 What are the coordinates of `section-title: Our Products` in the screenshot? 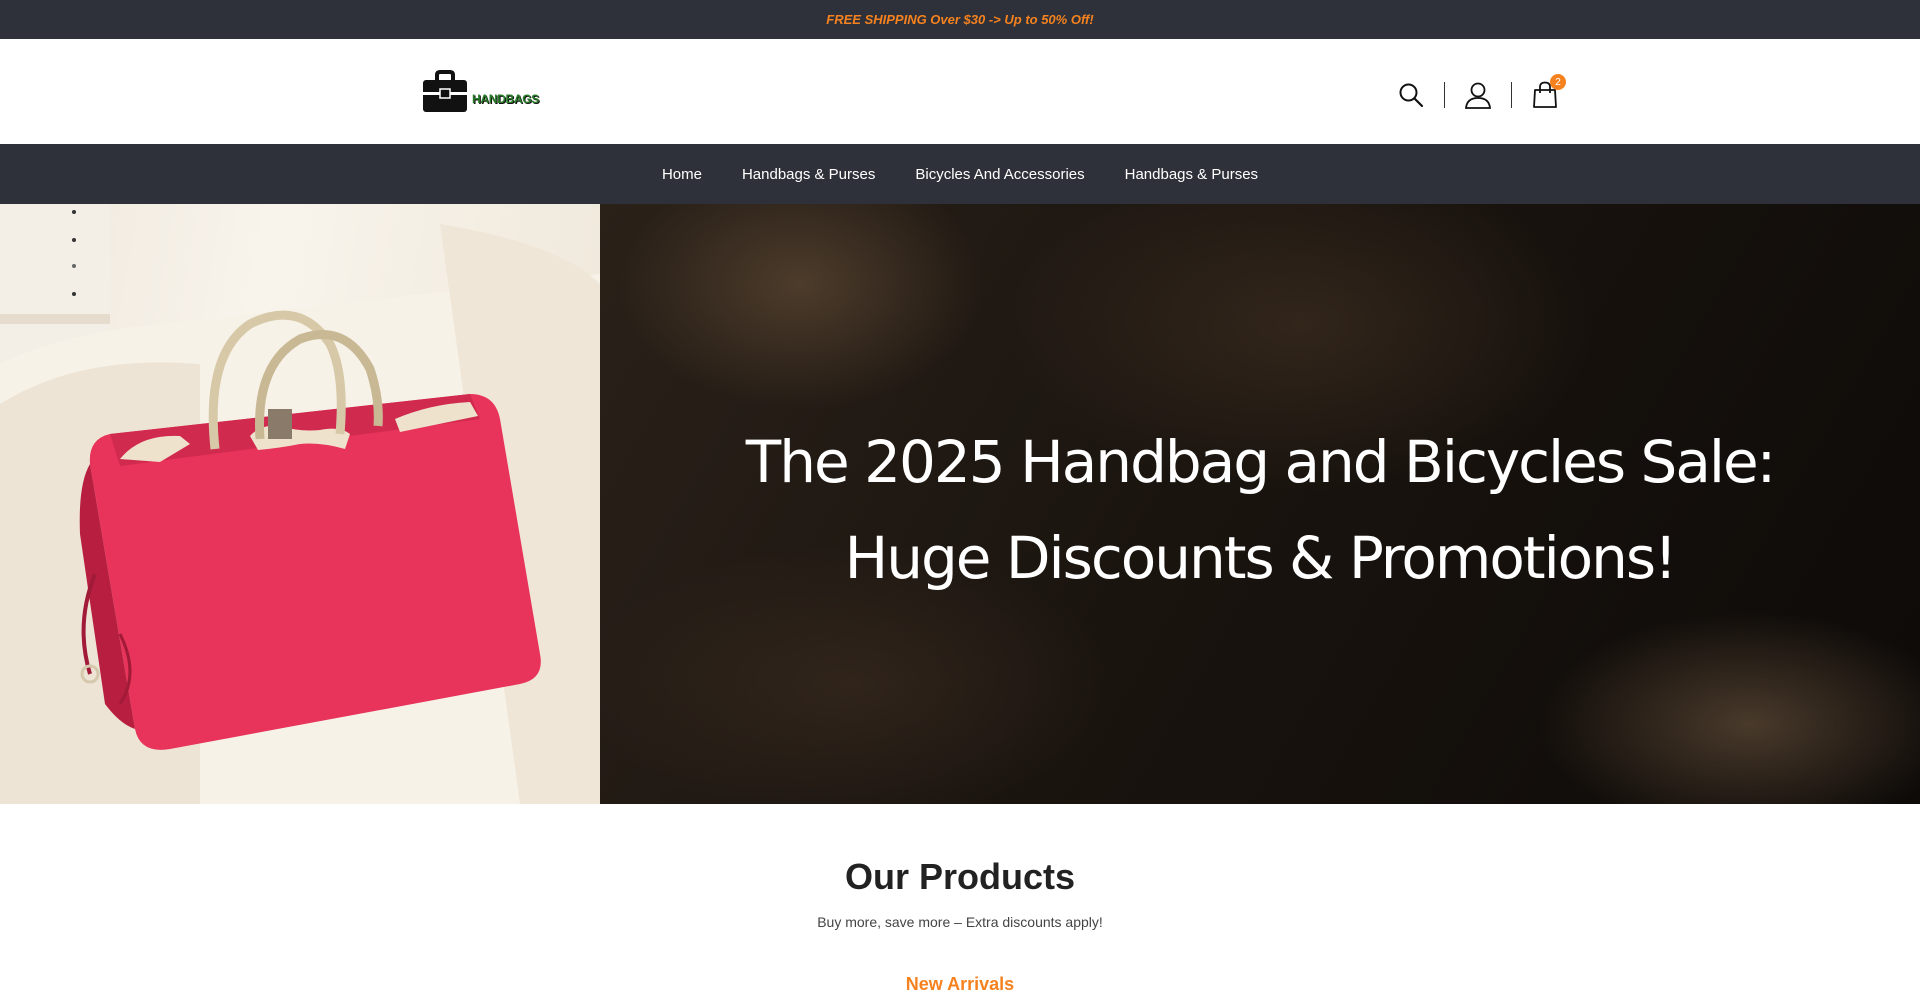 It's located at (960, 876).